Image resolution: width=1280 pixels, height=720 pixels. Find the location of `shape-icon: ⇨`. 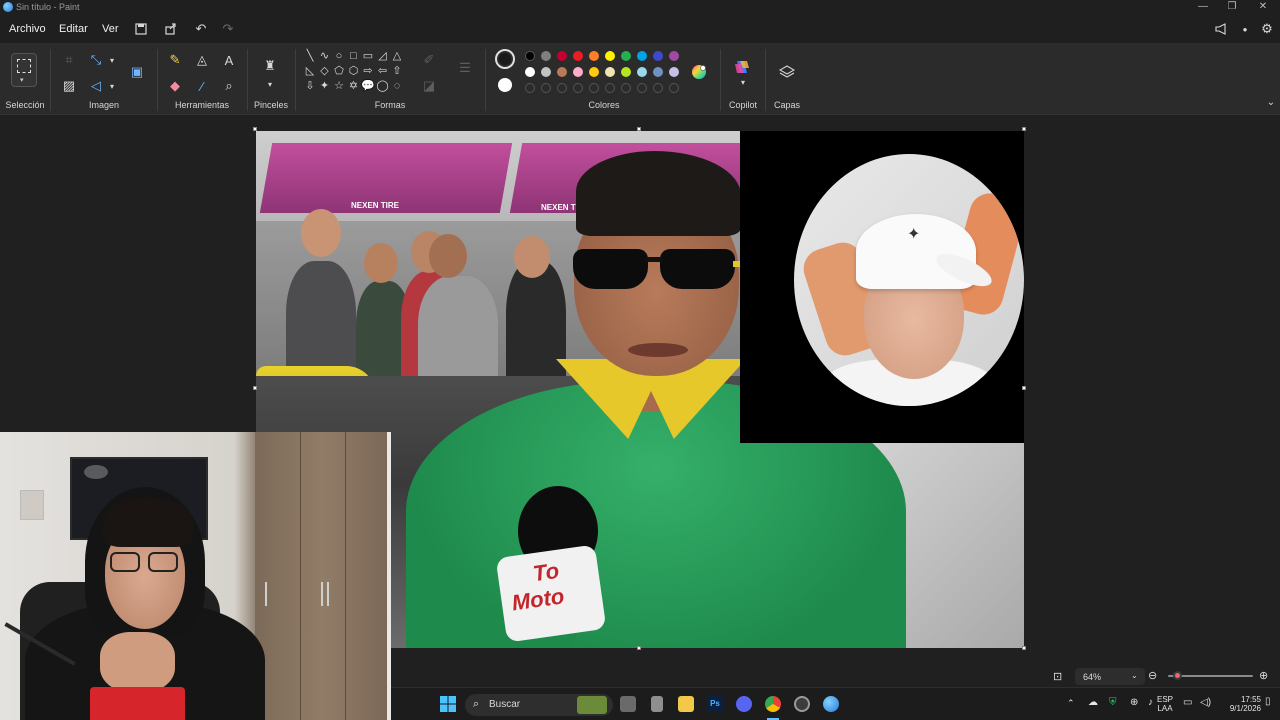

shape-icon: ⇨ is located at coordinates (368, 71).